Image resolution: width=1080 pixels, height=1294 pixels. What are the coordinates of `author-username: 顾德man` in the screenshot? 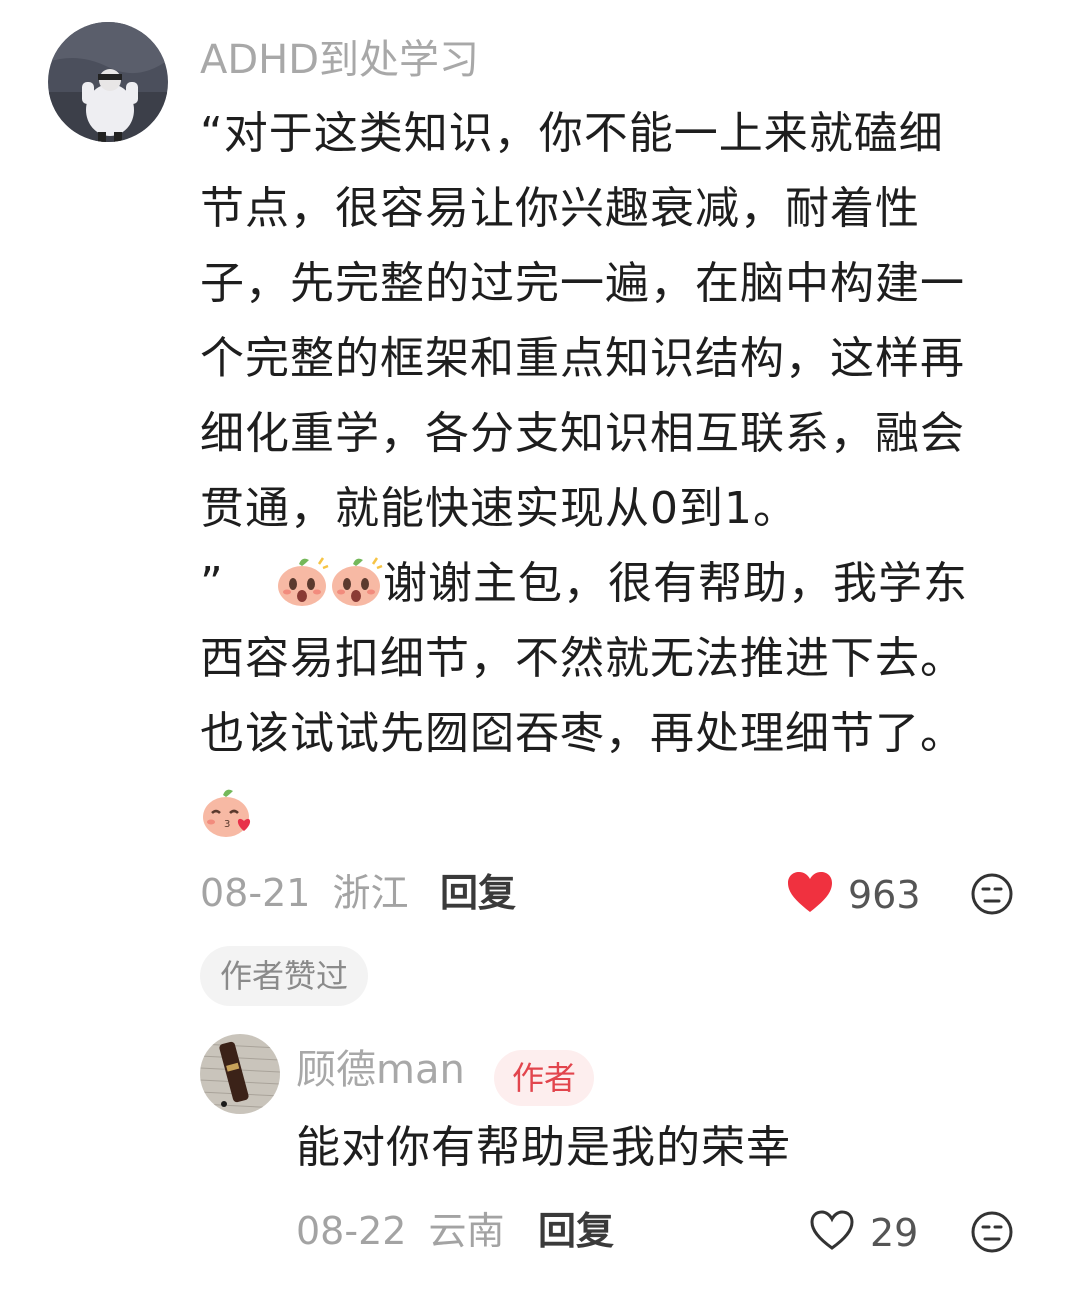 It's located at (380, 1070).